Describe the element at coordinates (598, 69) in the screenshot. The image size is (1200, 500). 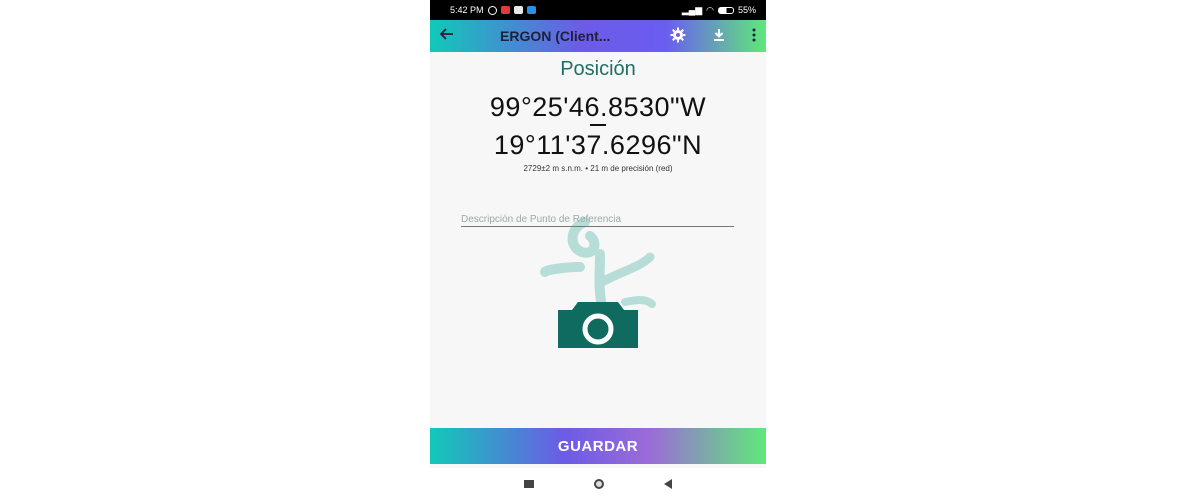
I see `page-title: Posición` at that location.